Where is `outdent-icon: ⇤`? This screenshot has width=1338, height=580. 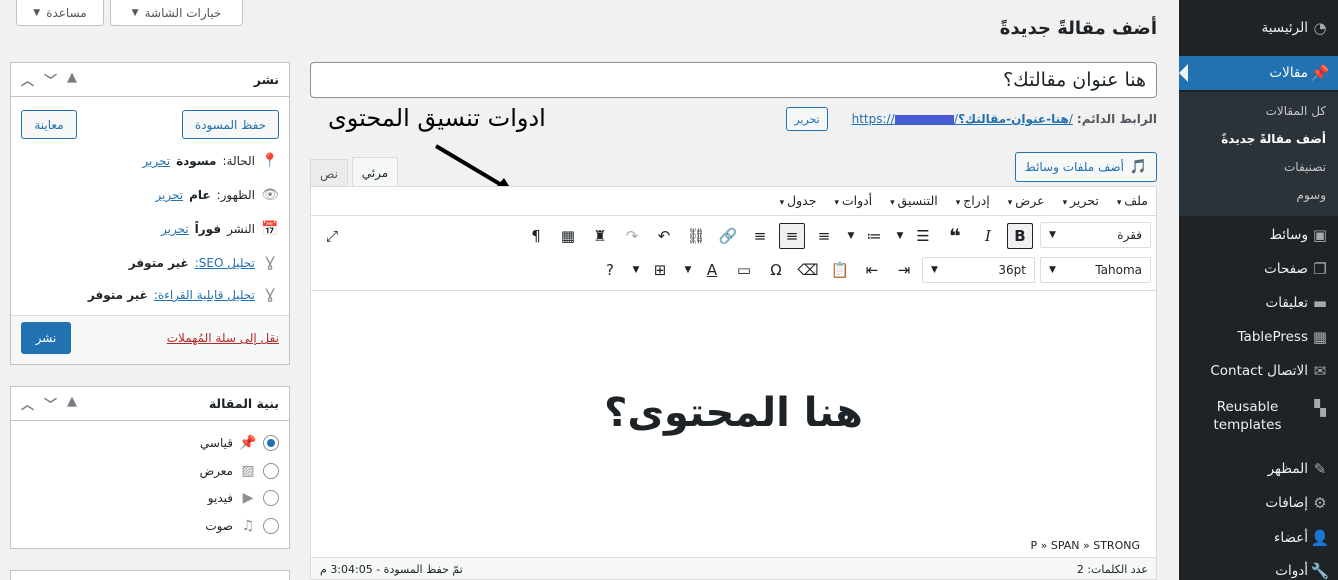 outdent-icon: ⇤ is located at coordinates (872, 270).